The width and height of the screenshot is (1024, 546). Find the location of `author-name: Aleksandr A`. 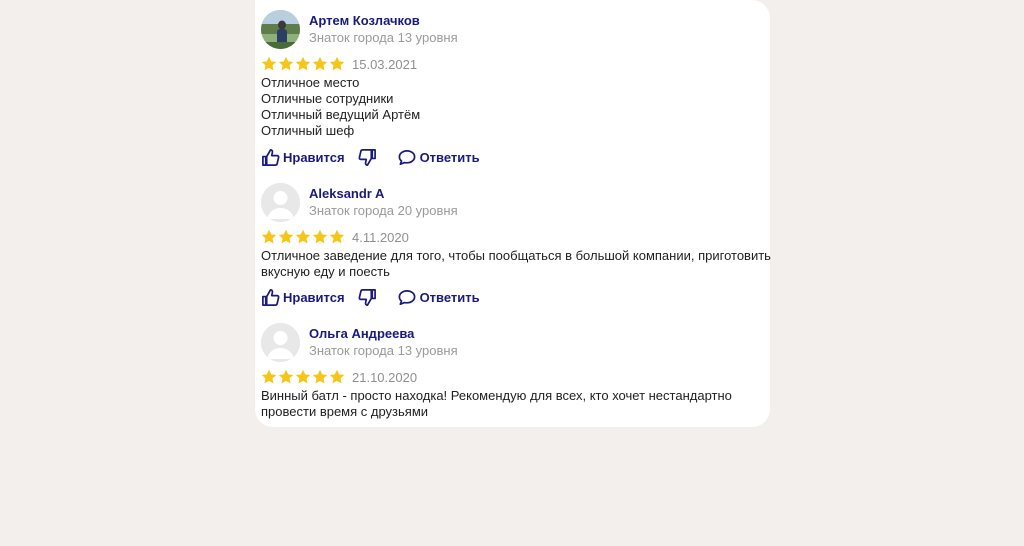

author-name: Aleksandr A is located at coordinates (346, 193).